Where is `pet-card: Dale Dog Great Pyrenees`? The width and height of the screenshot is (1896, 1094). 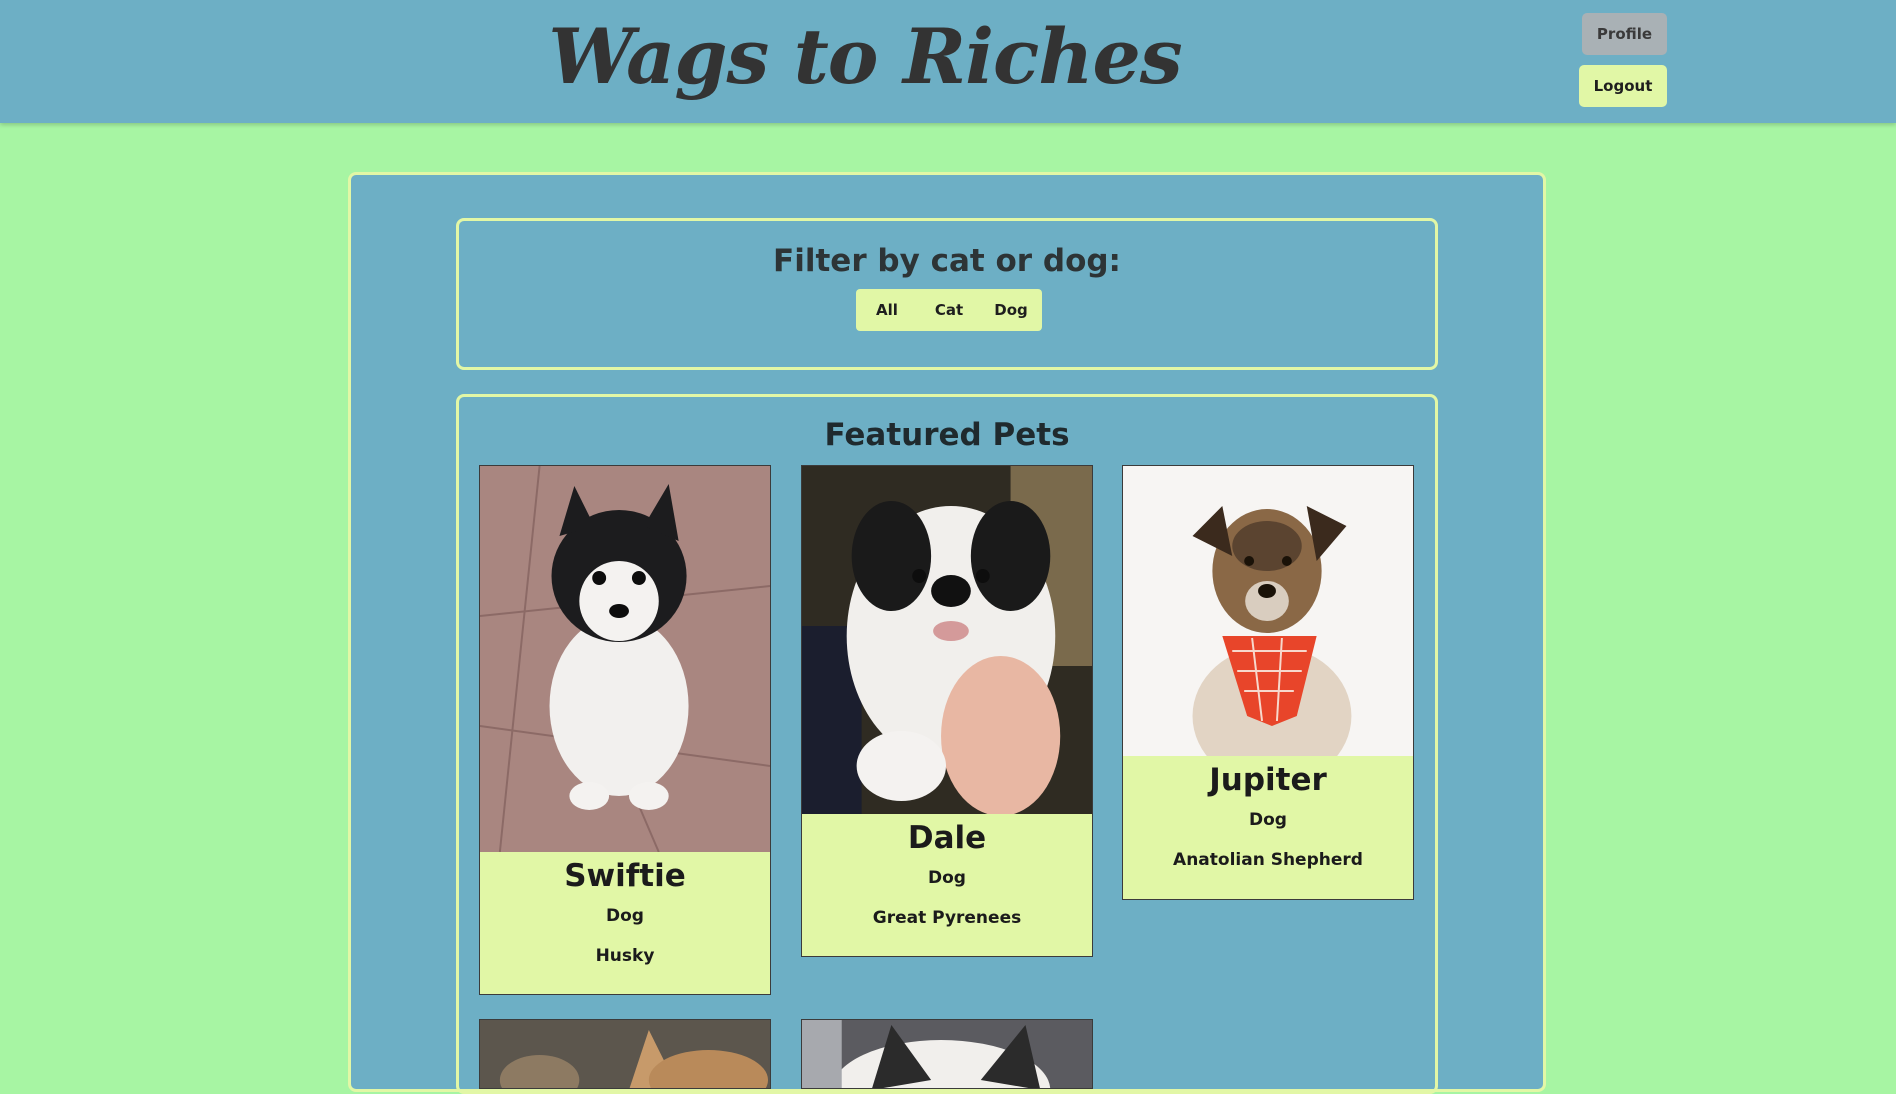 pet-card: Dale Dog Great Pyrenees is located at coordinates (947, 711).